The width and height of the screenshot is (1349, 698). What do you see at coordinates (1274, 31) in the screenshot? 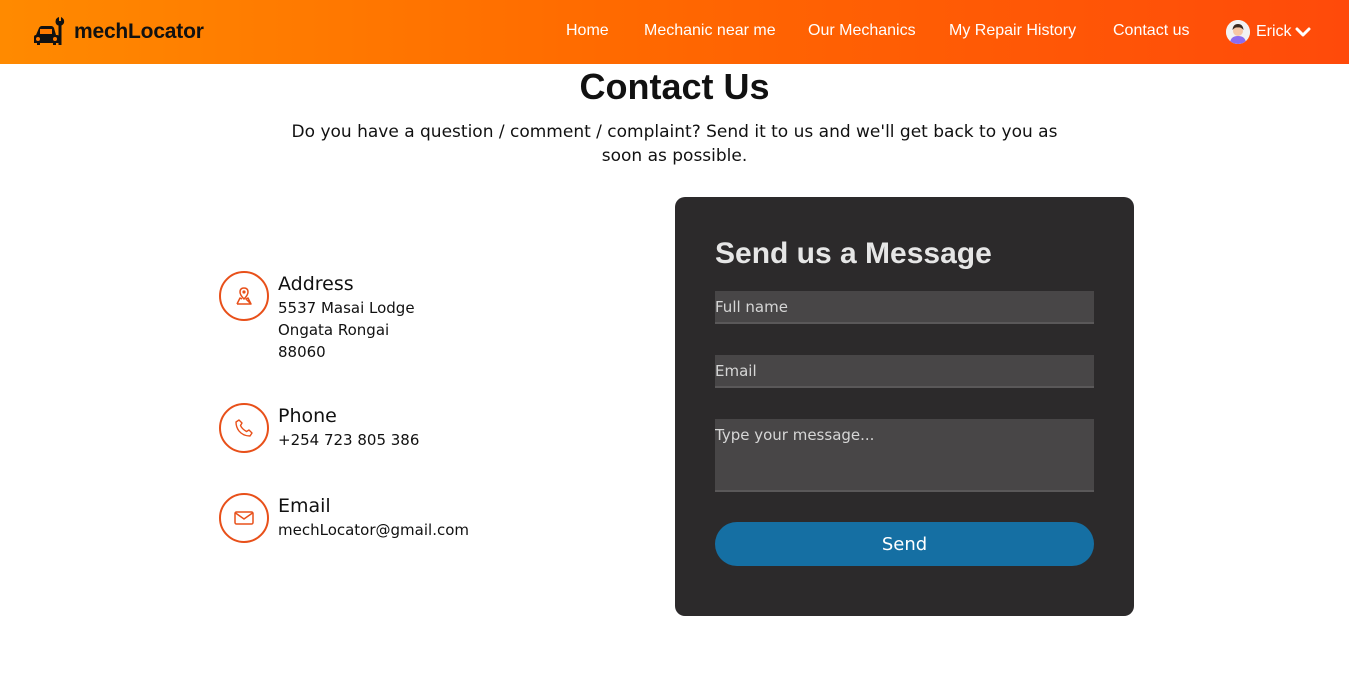
I see `user-name: Erick` at bounding box center [1274, 31].